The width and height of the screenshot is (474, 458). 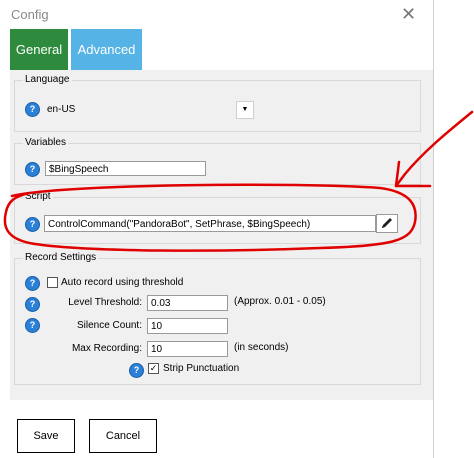 I want to click on title-bar: Config ✕, so click(x=216, y=15).